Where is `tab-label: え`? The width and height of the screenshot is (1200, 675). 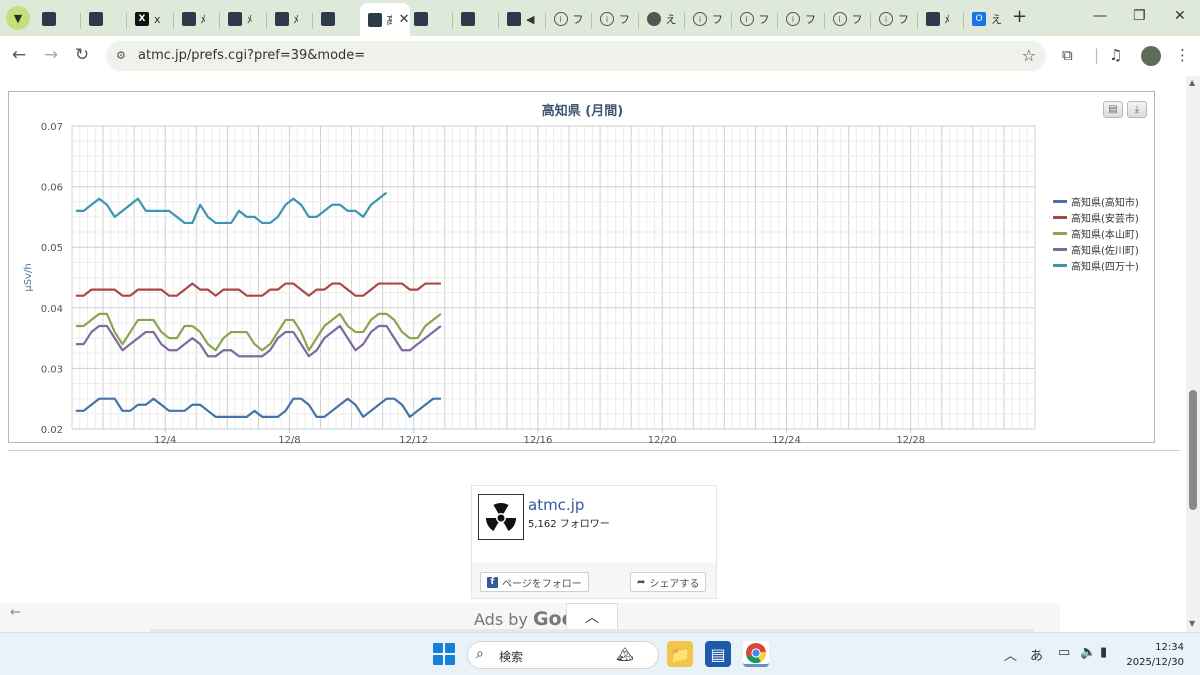
tab-label: え is located at coordinates (671, 19).